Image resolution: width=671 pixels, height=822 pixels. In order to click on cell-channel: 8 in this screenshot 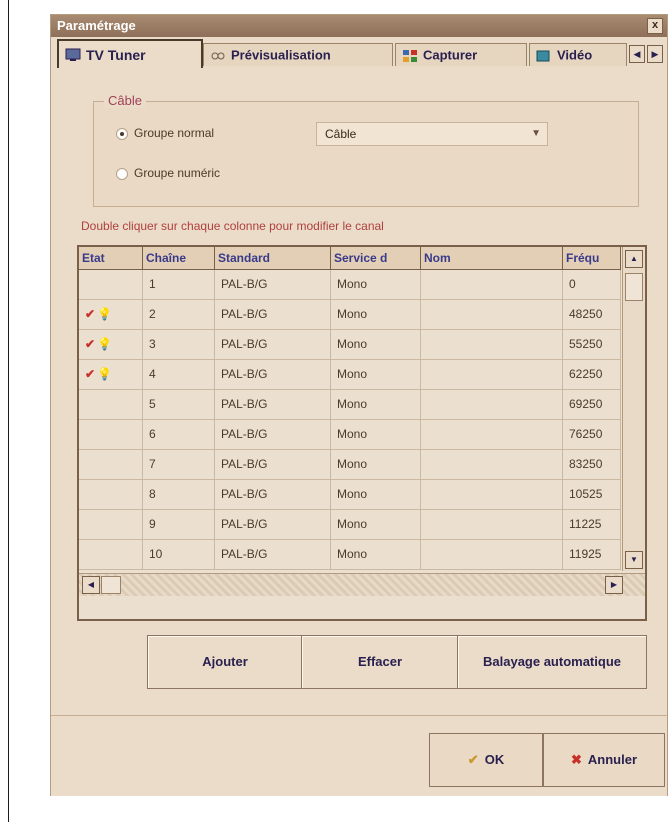, I will do `click(179, 494)`.